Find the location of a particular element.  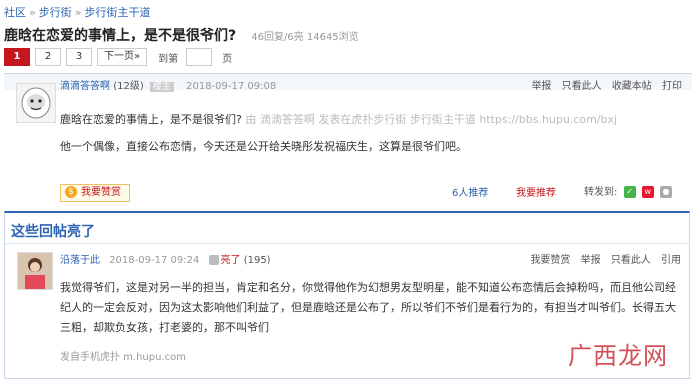

reply-time: 2018-09-17 09:24 is located at coordinates (154, 260).